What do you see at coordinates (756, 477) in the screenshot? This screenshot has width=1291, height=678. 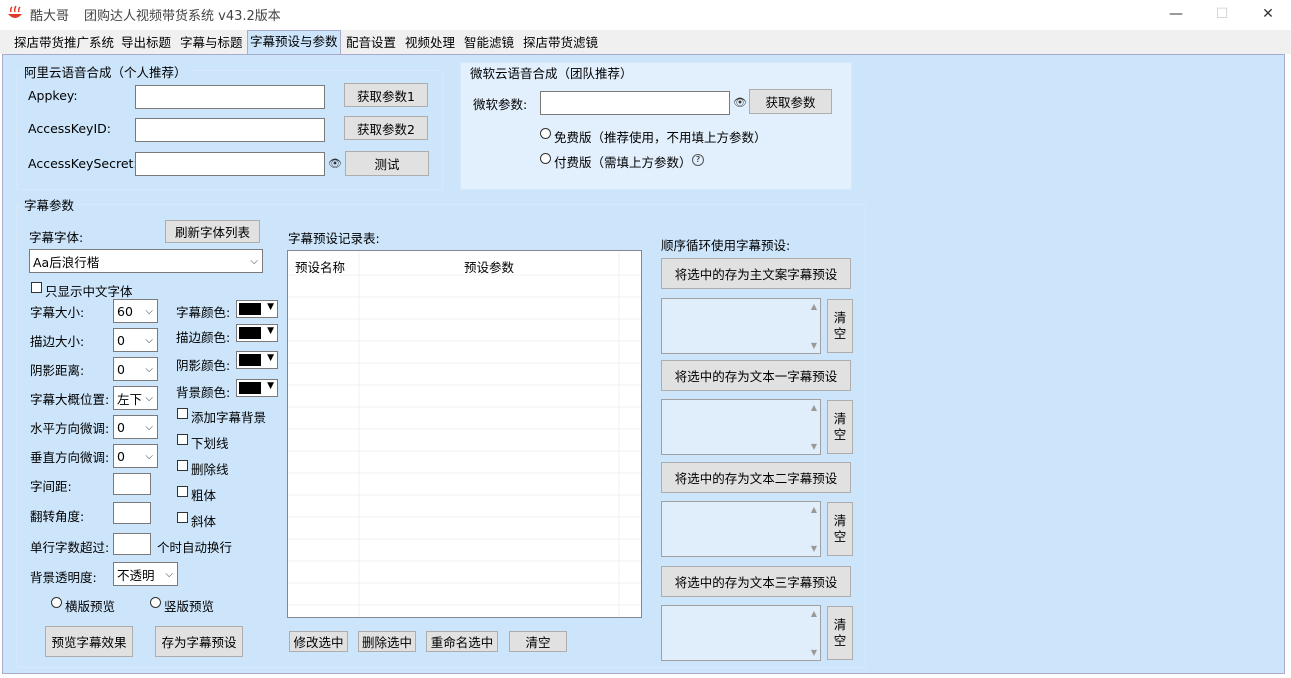 I see `save-text2-preset-button: 将选中的存为文本二字幕预设` at bounding box center [756, 477].